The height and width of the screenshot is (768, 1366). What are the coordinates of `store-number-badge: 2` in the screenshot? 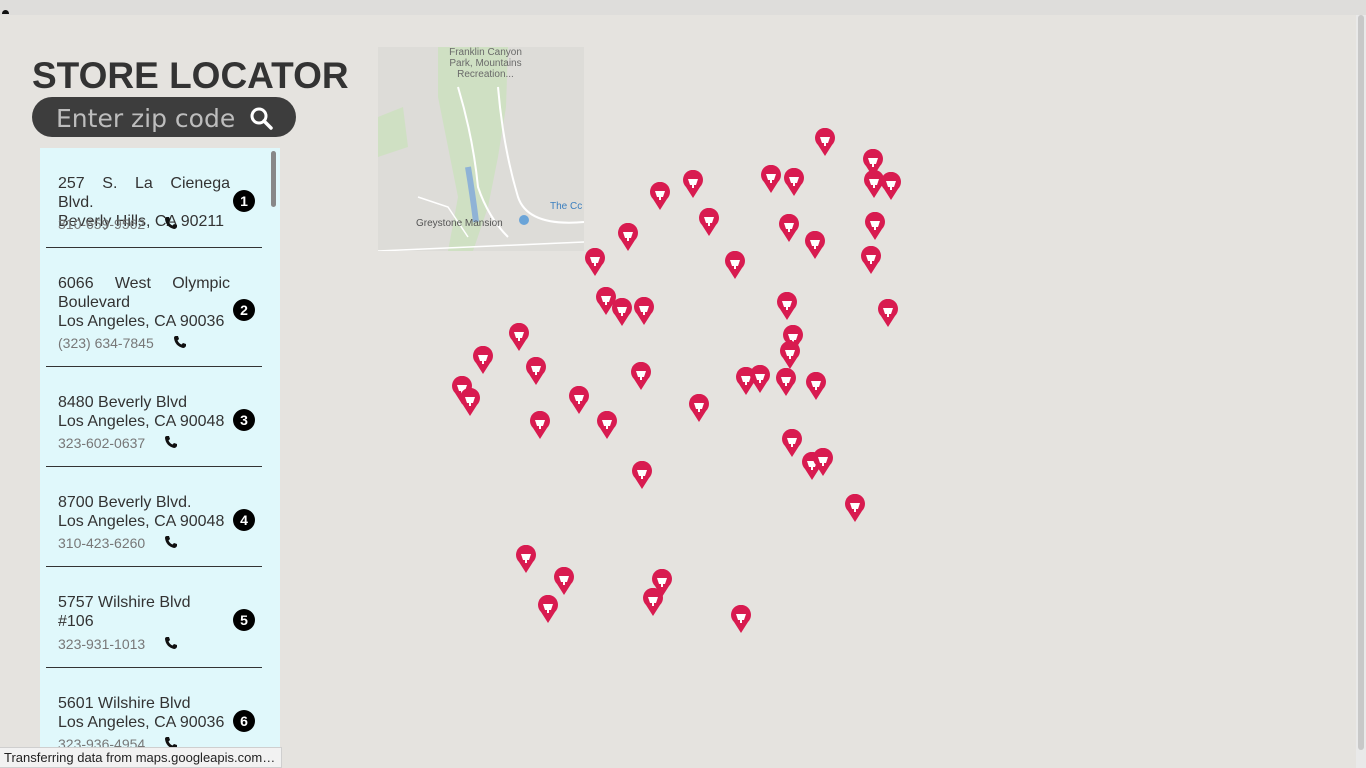 It's located at (244, 310).